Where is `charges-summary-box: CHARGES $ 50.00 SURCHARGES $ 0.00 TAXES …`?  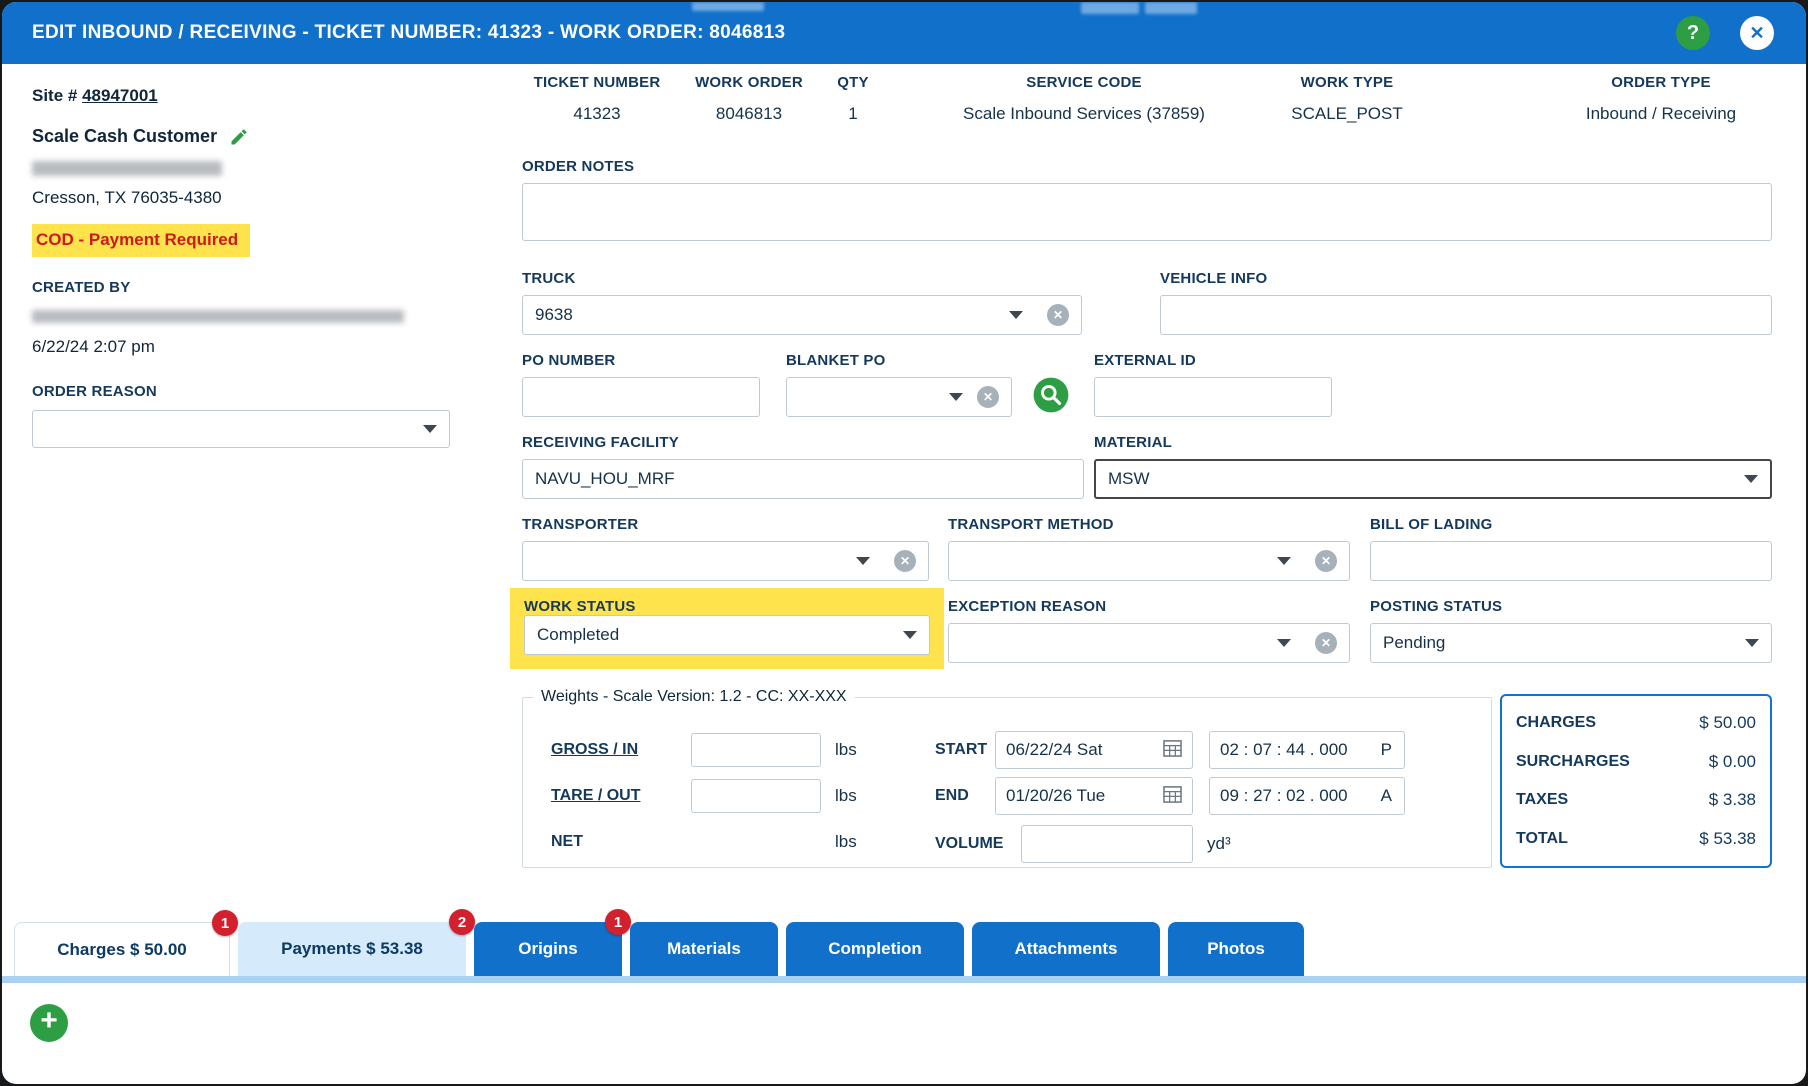
charges-summary-box: CHARGES $ 50.00 SURCHARGES $ 0.00 TAXES … is located at coordinates (1636, 781).